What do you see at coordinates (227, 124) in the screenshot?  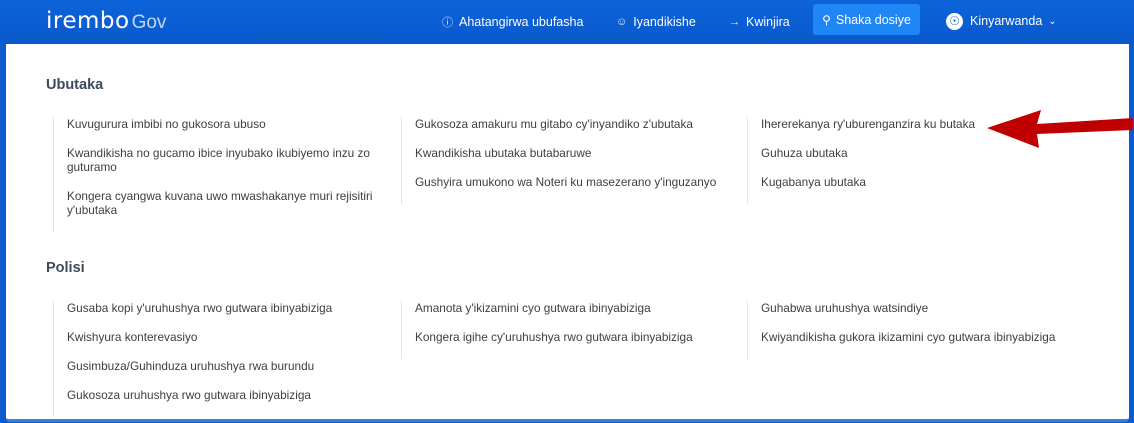 I see `service-link: Kuvugurura imbibi no gukosora ubuso` at bounding box center [227, 124].